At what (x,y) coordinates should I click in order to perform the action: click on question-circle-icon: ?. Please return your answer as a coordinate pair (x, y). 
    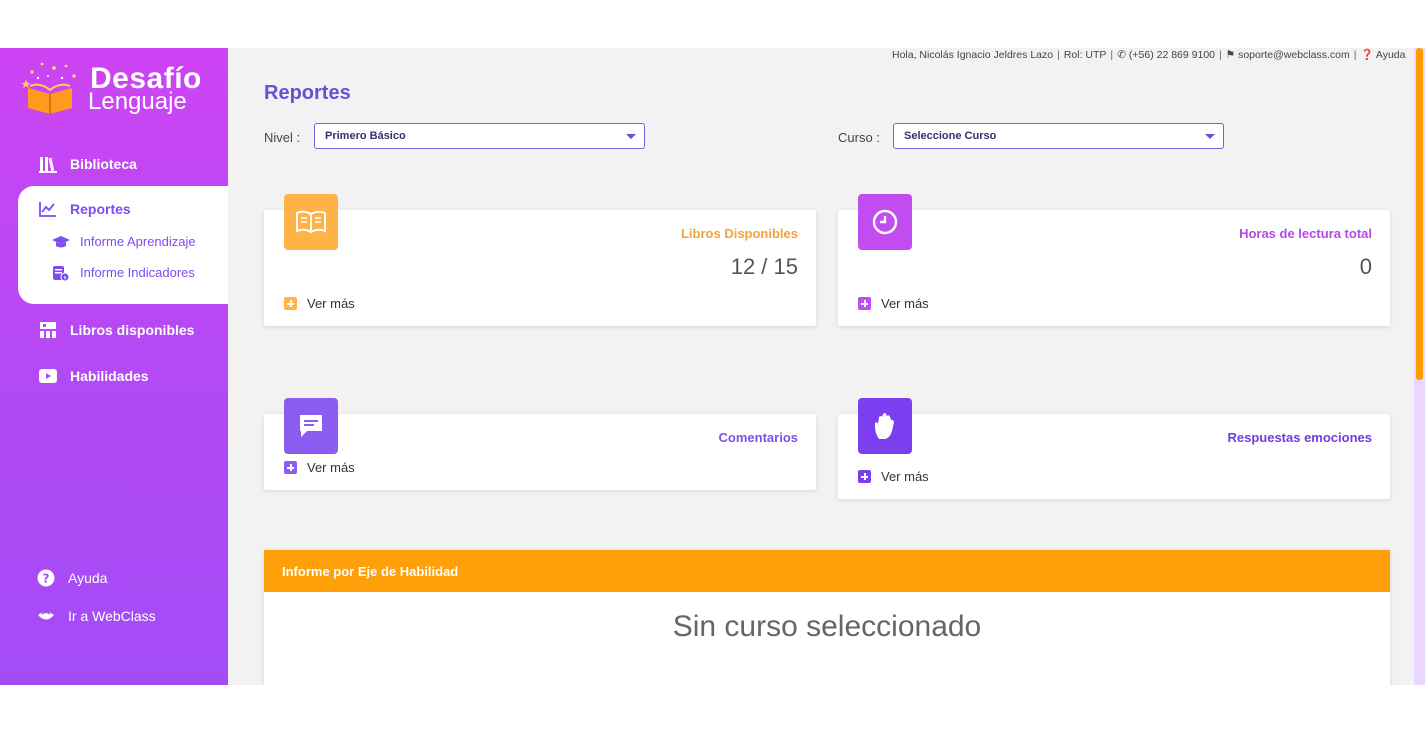
    Looking at the image, I should click on (46, 578).